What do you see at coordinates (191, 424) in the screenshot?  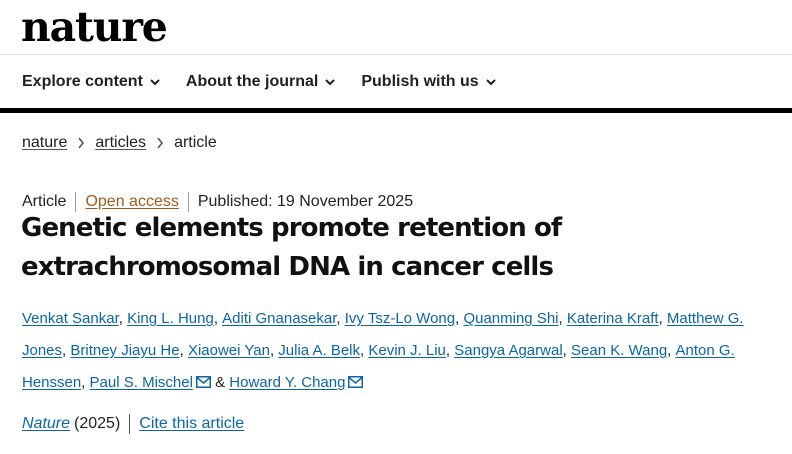 I see `cite-this-article-link: Cite this article` at bounding box center [191, 424].